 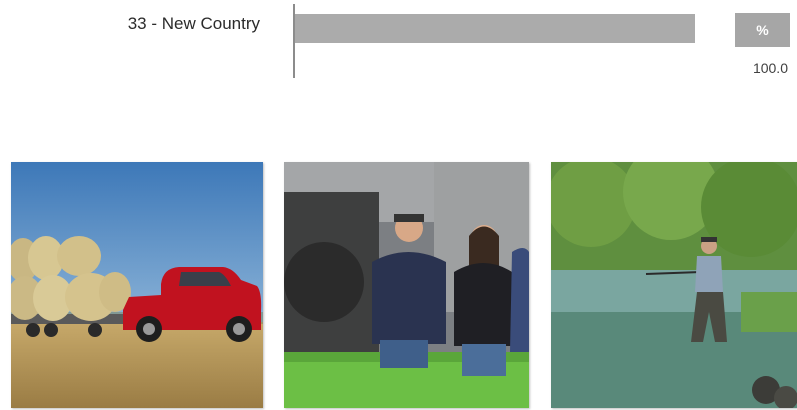 I want to click on bar-track, so click(x=495, y=28).